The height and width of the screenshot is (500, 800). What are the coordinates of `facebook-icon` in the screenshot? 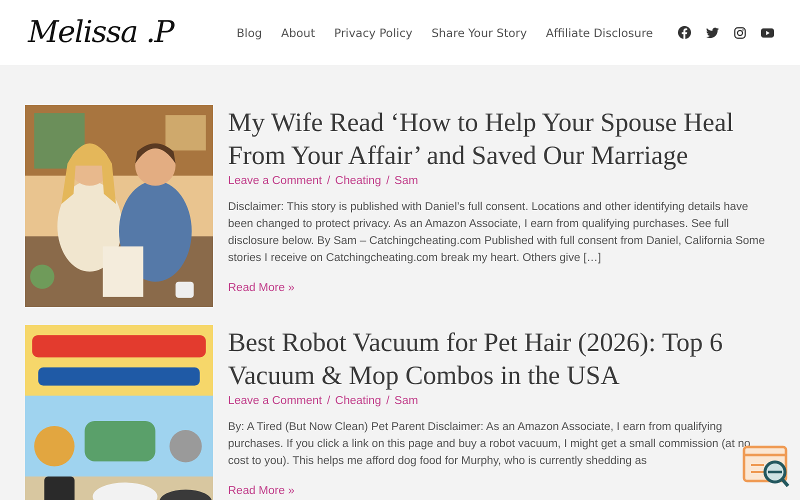 It's located at (684, 32).